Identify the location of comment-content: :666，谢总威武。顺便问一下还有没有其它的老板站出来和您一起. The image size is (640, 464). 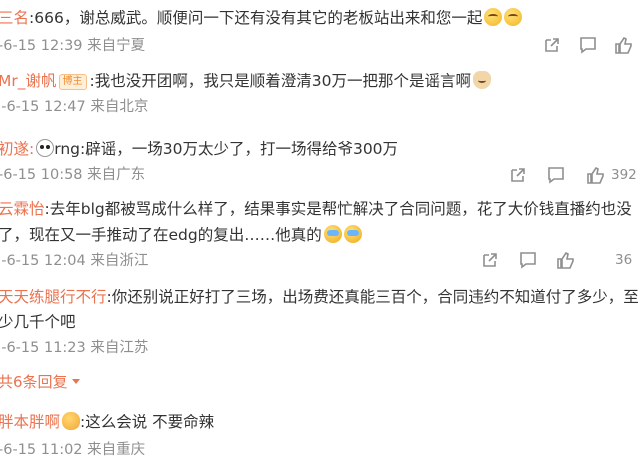
(256, 18).